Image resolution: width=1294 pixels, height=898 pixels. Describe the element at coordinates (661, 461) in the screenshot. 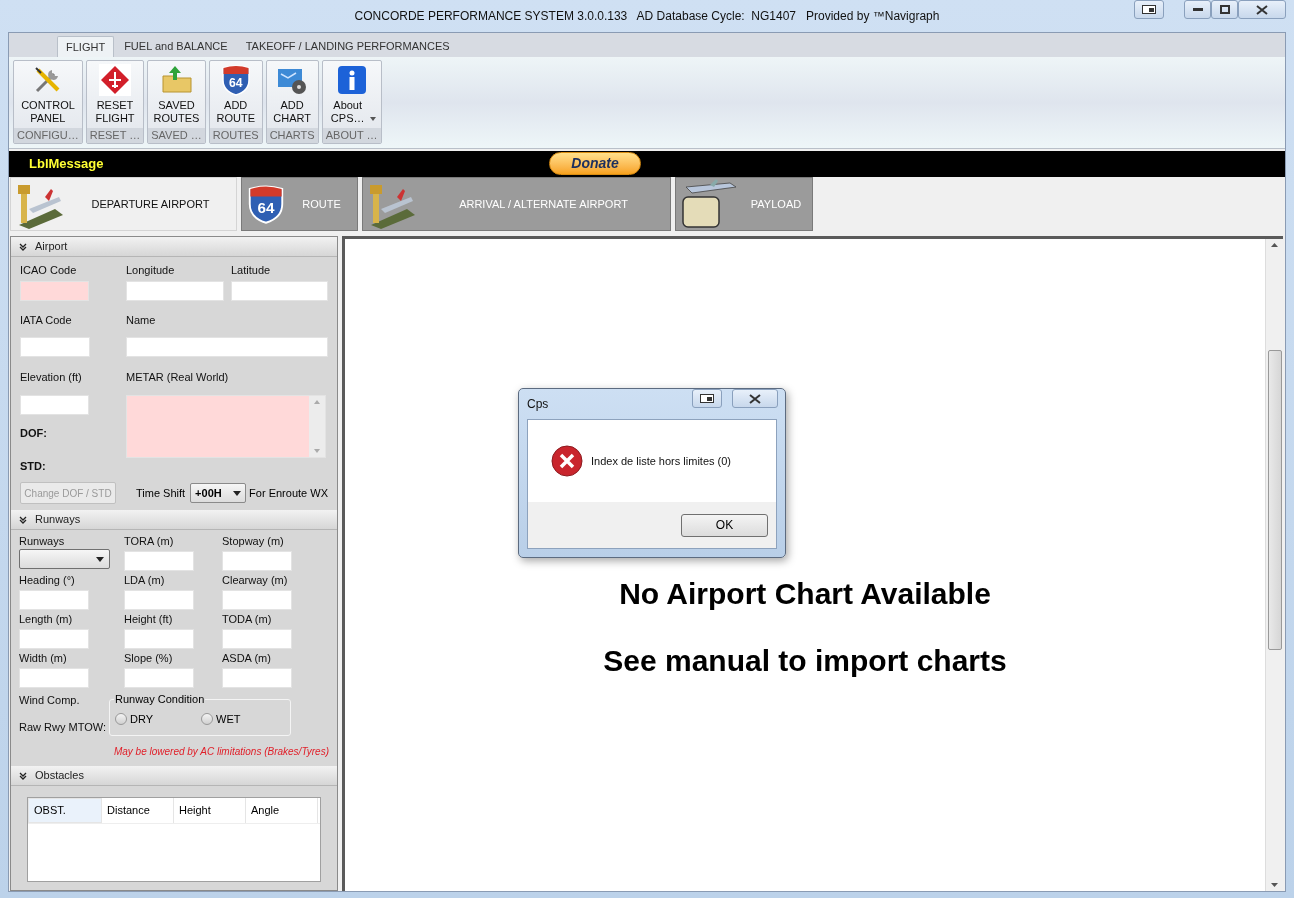

I see `dialog-message: Index de liste hors limites (0)` at that location.